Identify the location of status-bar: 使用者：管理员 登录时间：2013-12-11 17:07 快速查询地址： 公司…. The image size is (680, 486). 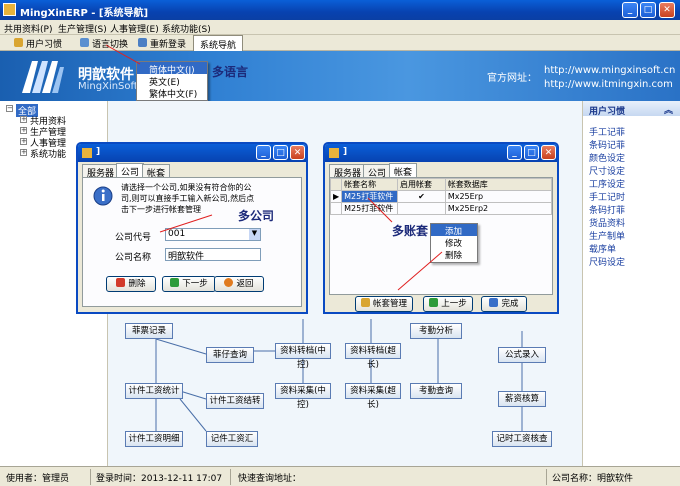
(340, 476).